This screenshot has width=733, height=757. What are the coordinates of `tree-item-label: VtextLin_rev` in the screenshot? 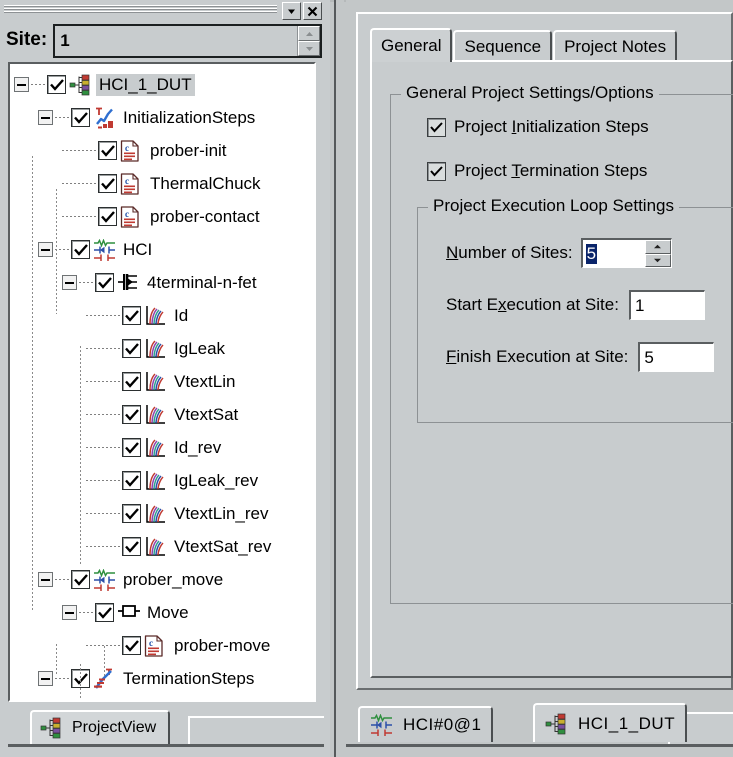 It's located at (221, 513).